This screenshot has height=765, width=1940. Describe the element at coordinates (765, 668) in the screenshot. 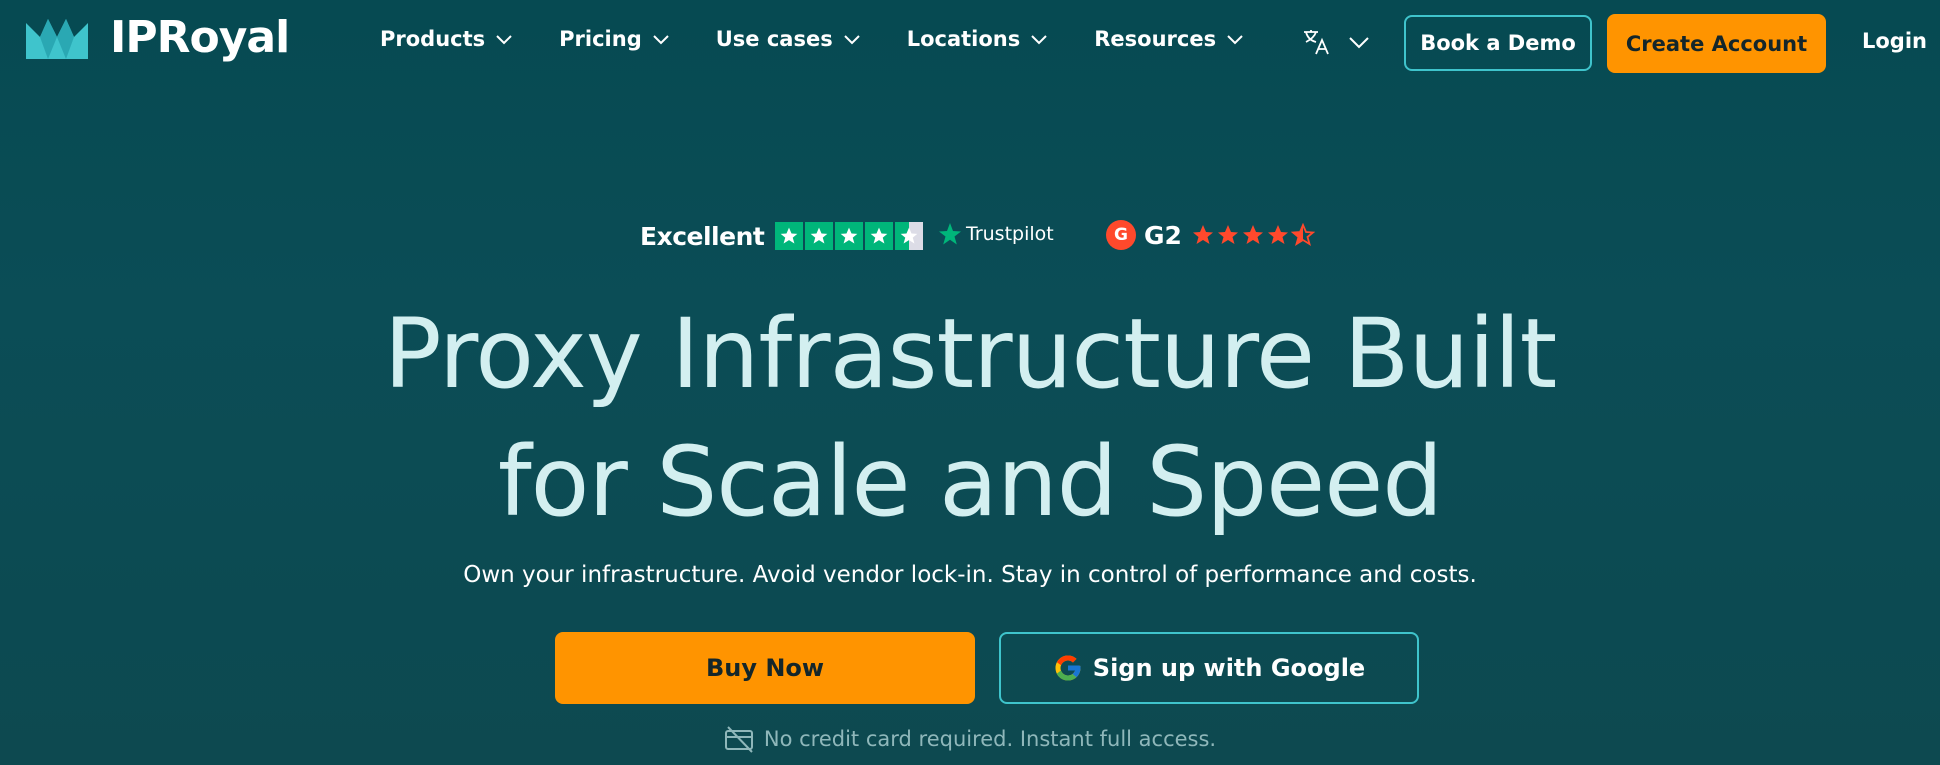

I see `buy-now-button: Buy Now` at that location.